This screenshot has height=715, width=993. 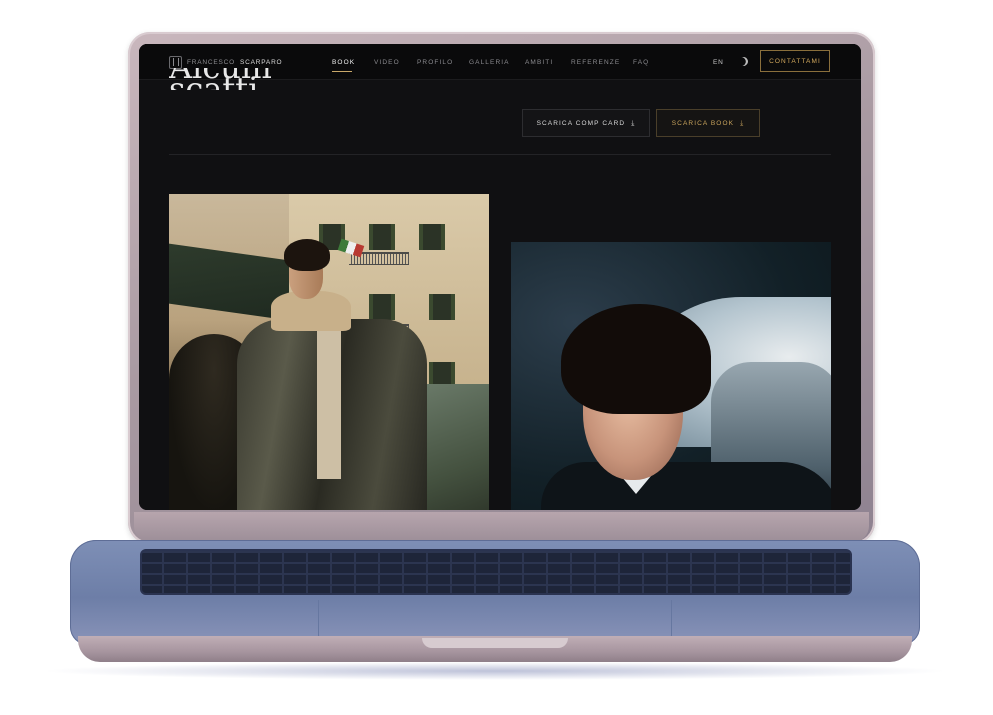 I want to click on gallery-photo-portrait, so click(x=671, y=376).